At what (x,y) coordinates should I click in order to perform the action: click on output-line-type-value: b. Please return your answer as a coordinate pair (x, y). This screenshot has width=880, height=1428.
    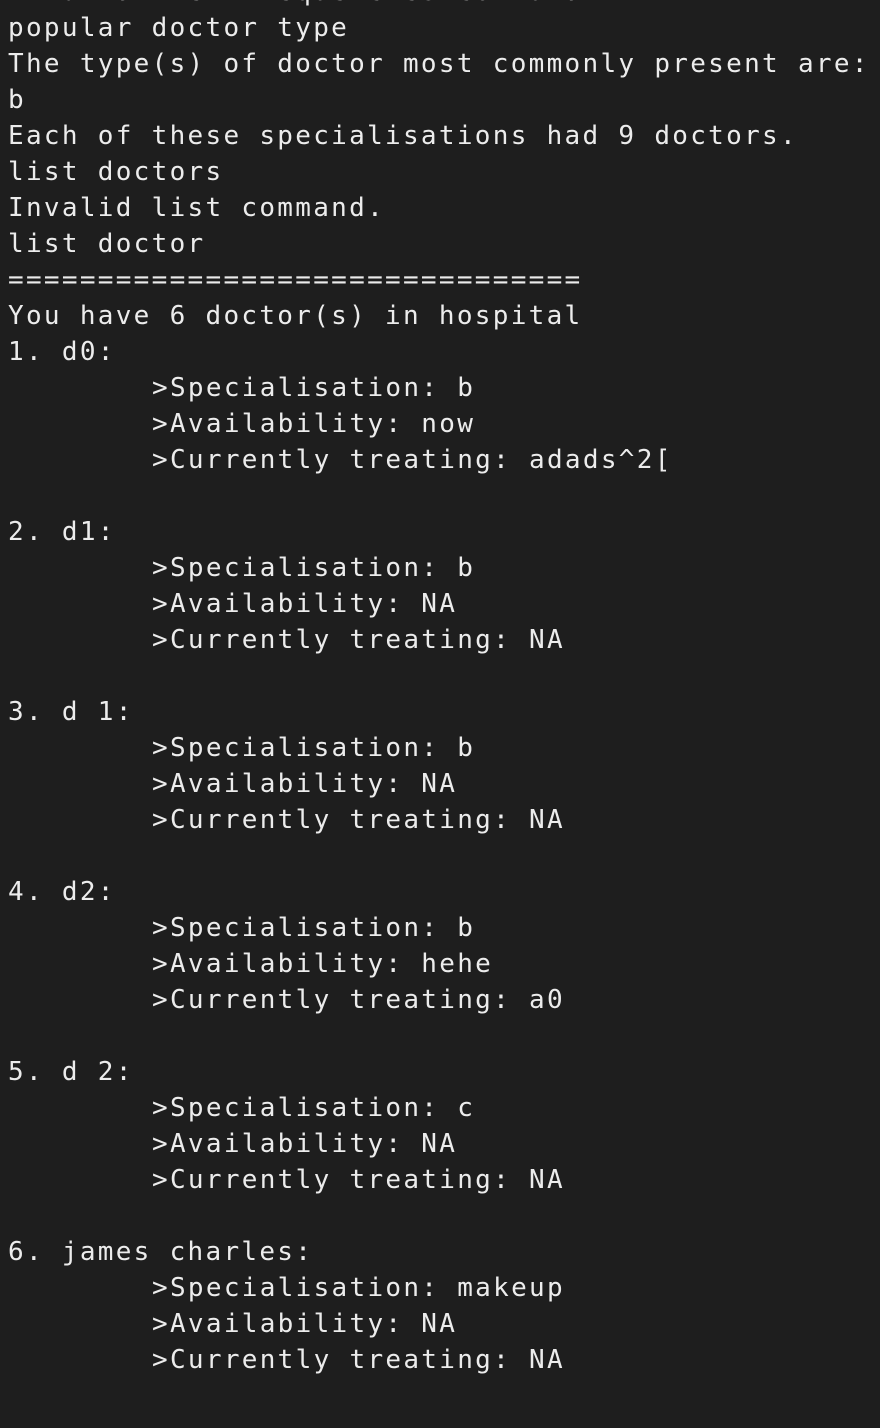
    Looking at the image, I should click on (17, 100).